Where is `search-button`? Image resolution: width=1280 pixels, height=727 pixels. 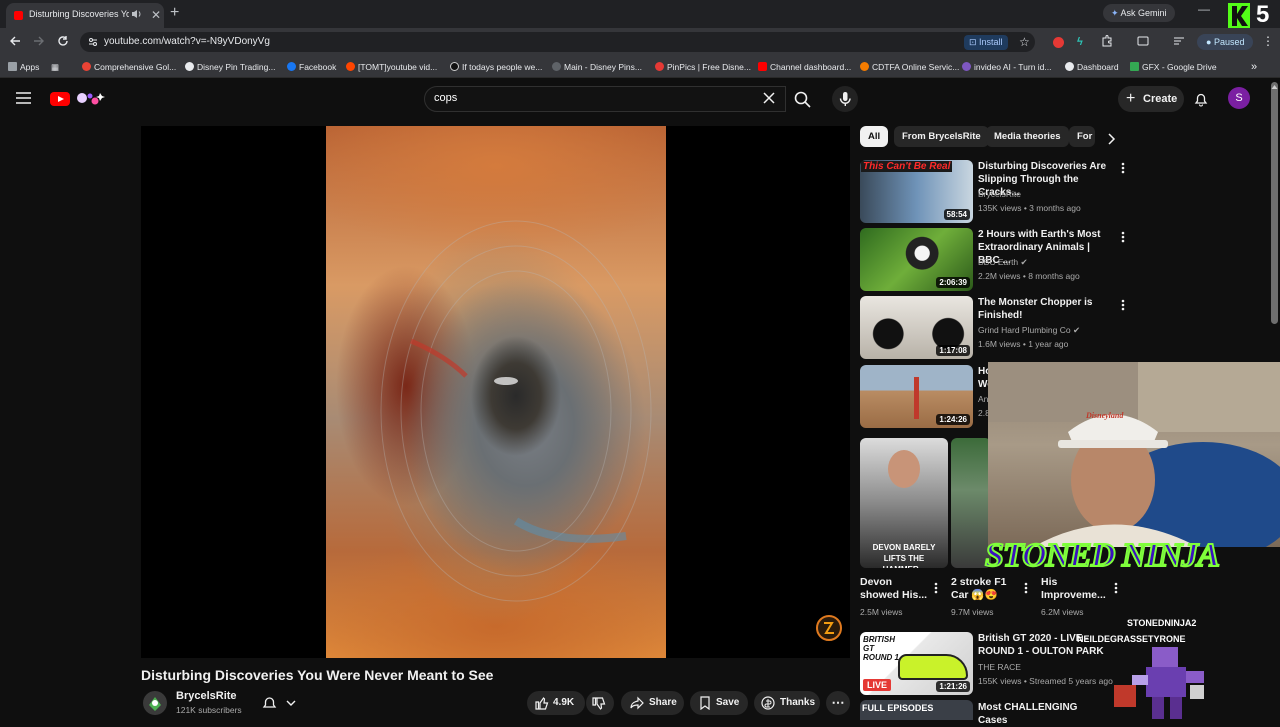
search-button is located at coordinates (803, 99).